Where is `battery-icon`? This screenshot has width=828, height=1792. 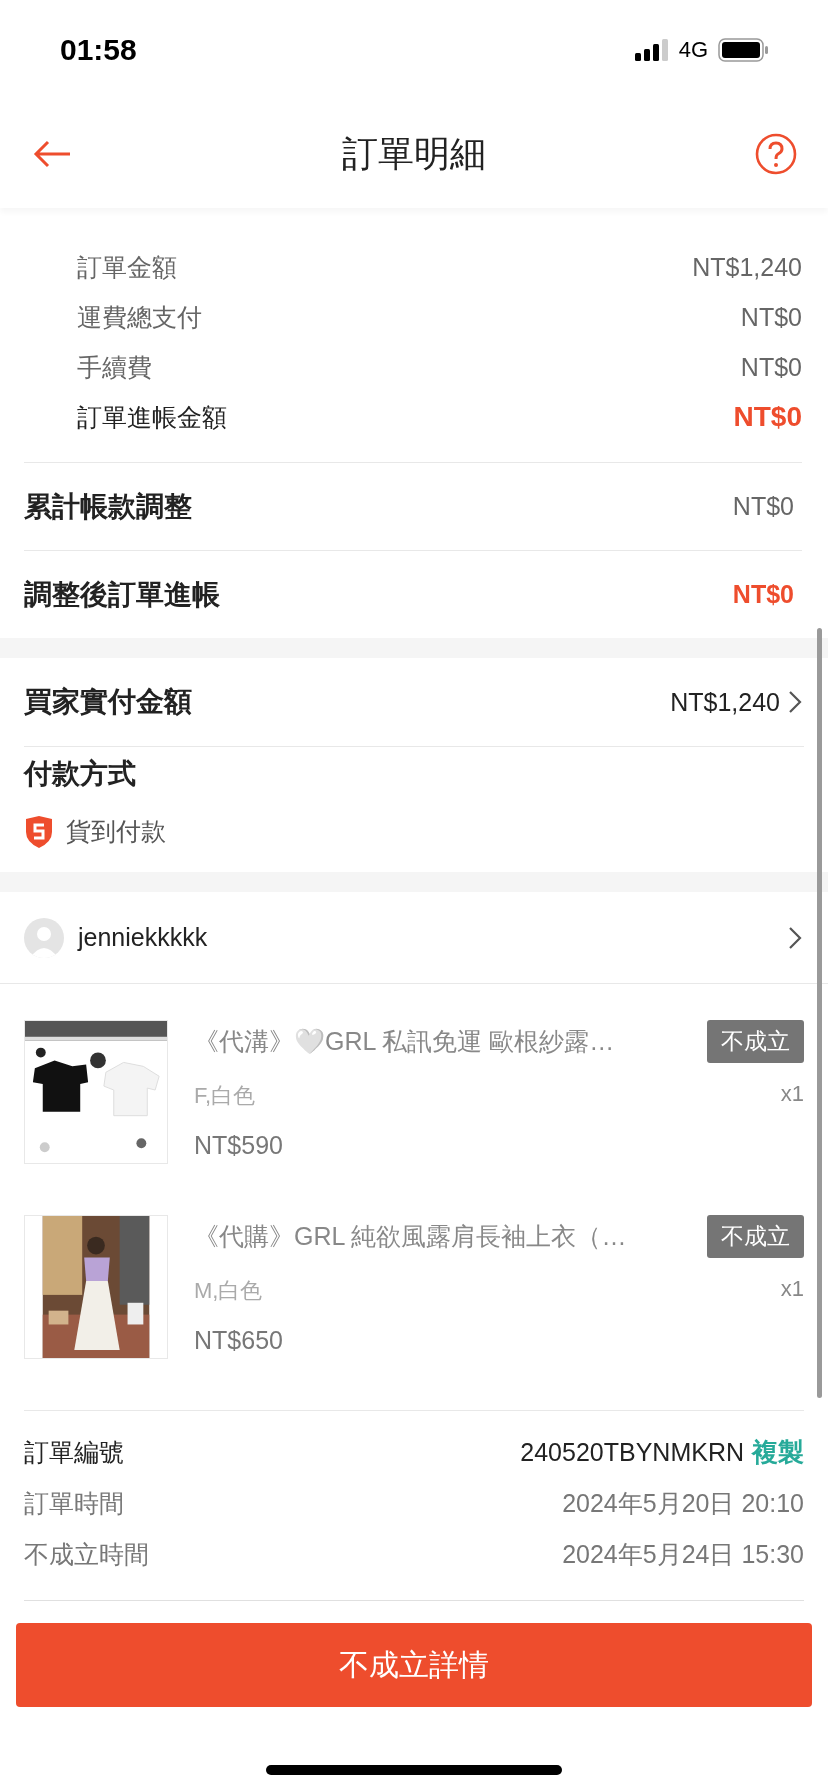
battery-icon is located at coordinates (743, 50).